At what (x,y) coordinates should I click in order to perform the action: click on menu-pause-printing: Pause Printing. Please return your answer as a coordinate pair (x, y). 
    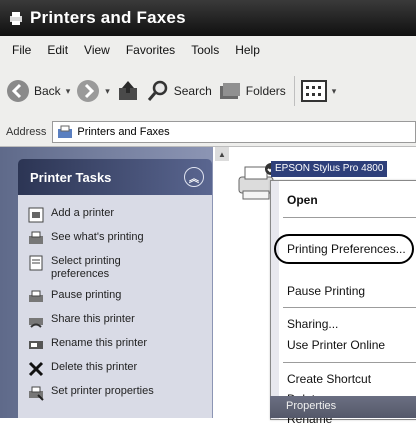
    Looking at the image, I should click on (326, 291).